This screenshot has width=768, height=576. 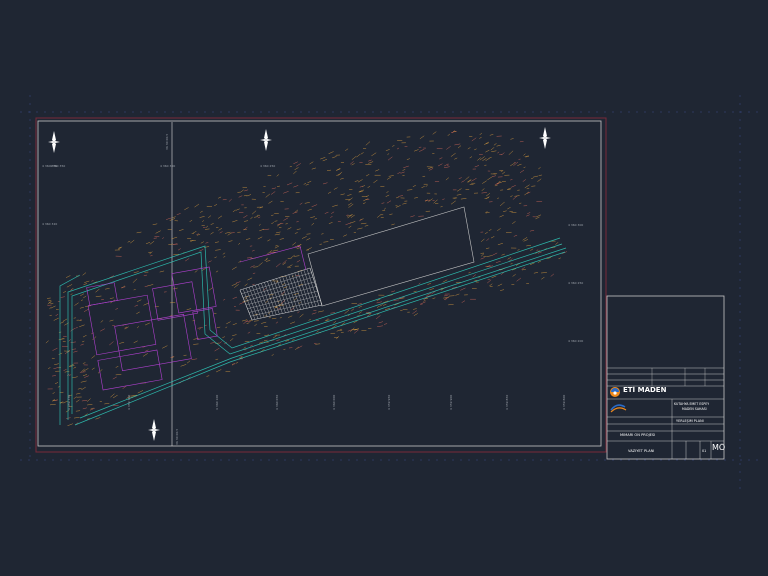 What do you see at coordinates (177, 437) in the screenshot?
I see `vertical-line-label: 36 30 00.5` at bounding box center [177, 437].